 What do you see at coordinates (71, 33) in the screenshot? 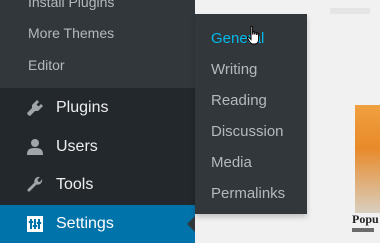
I see `submenu-item-more-themes: More Themes` at bounding box center [71, 33].